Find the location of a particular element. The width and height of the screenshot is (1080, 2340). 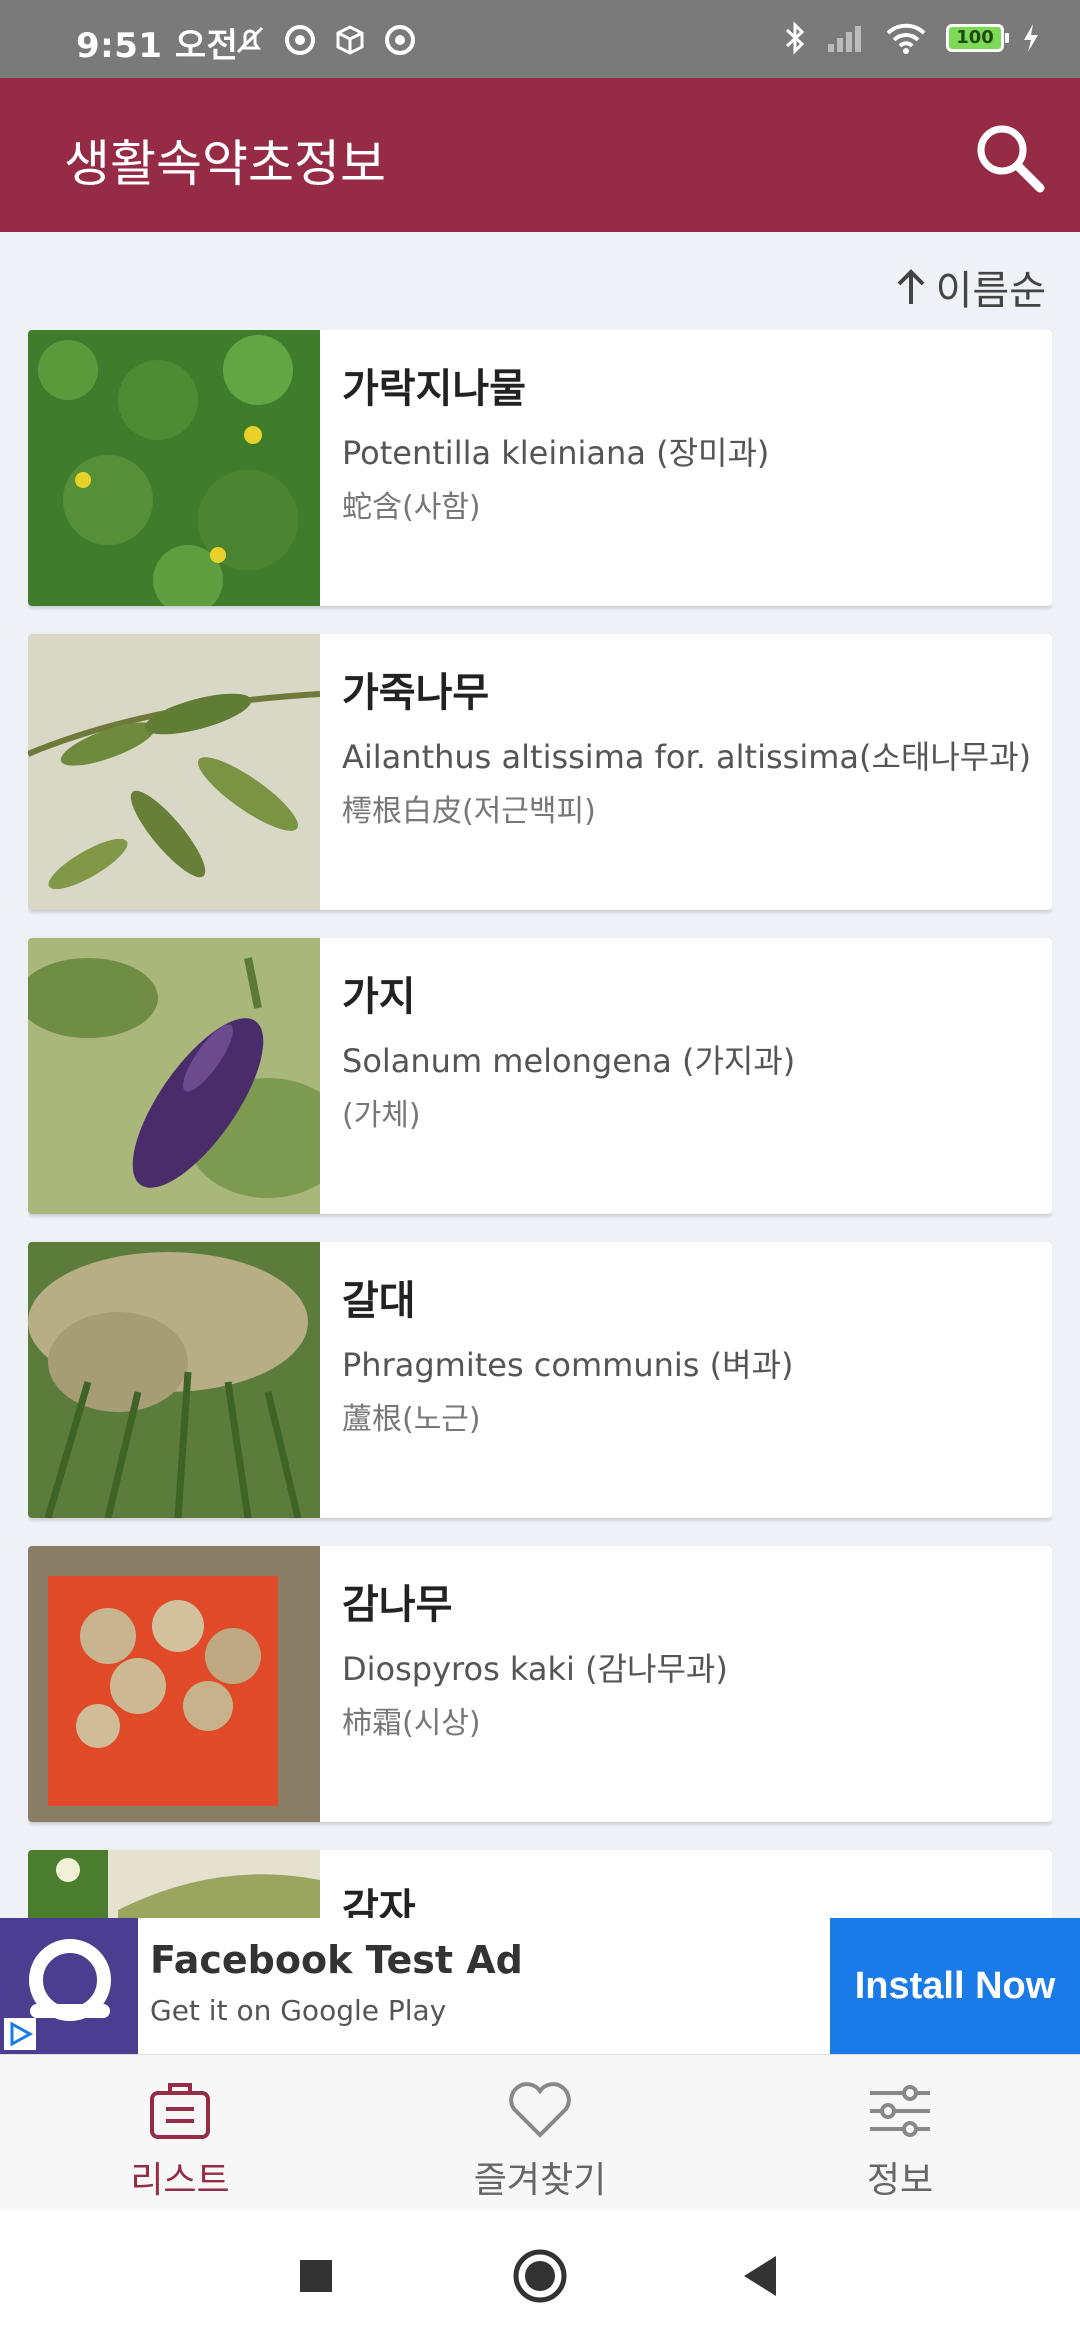

app-title: 생활속약초정보 is located at coordinates (225, 164).